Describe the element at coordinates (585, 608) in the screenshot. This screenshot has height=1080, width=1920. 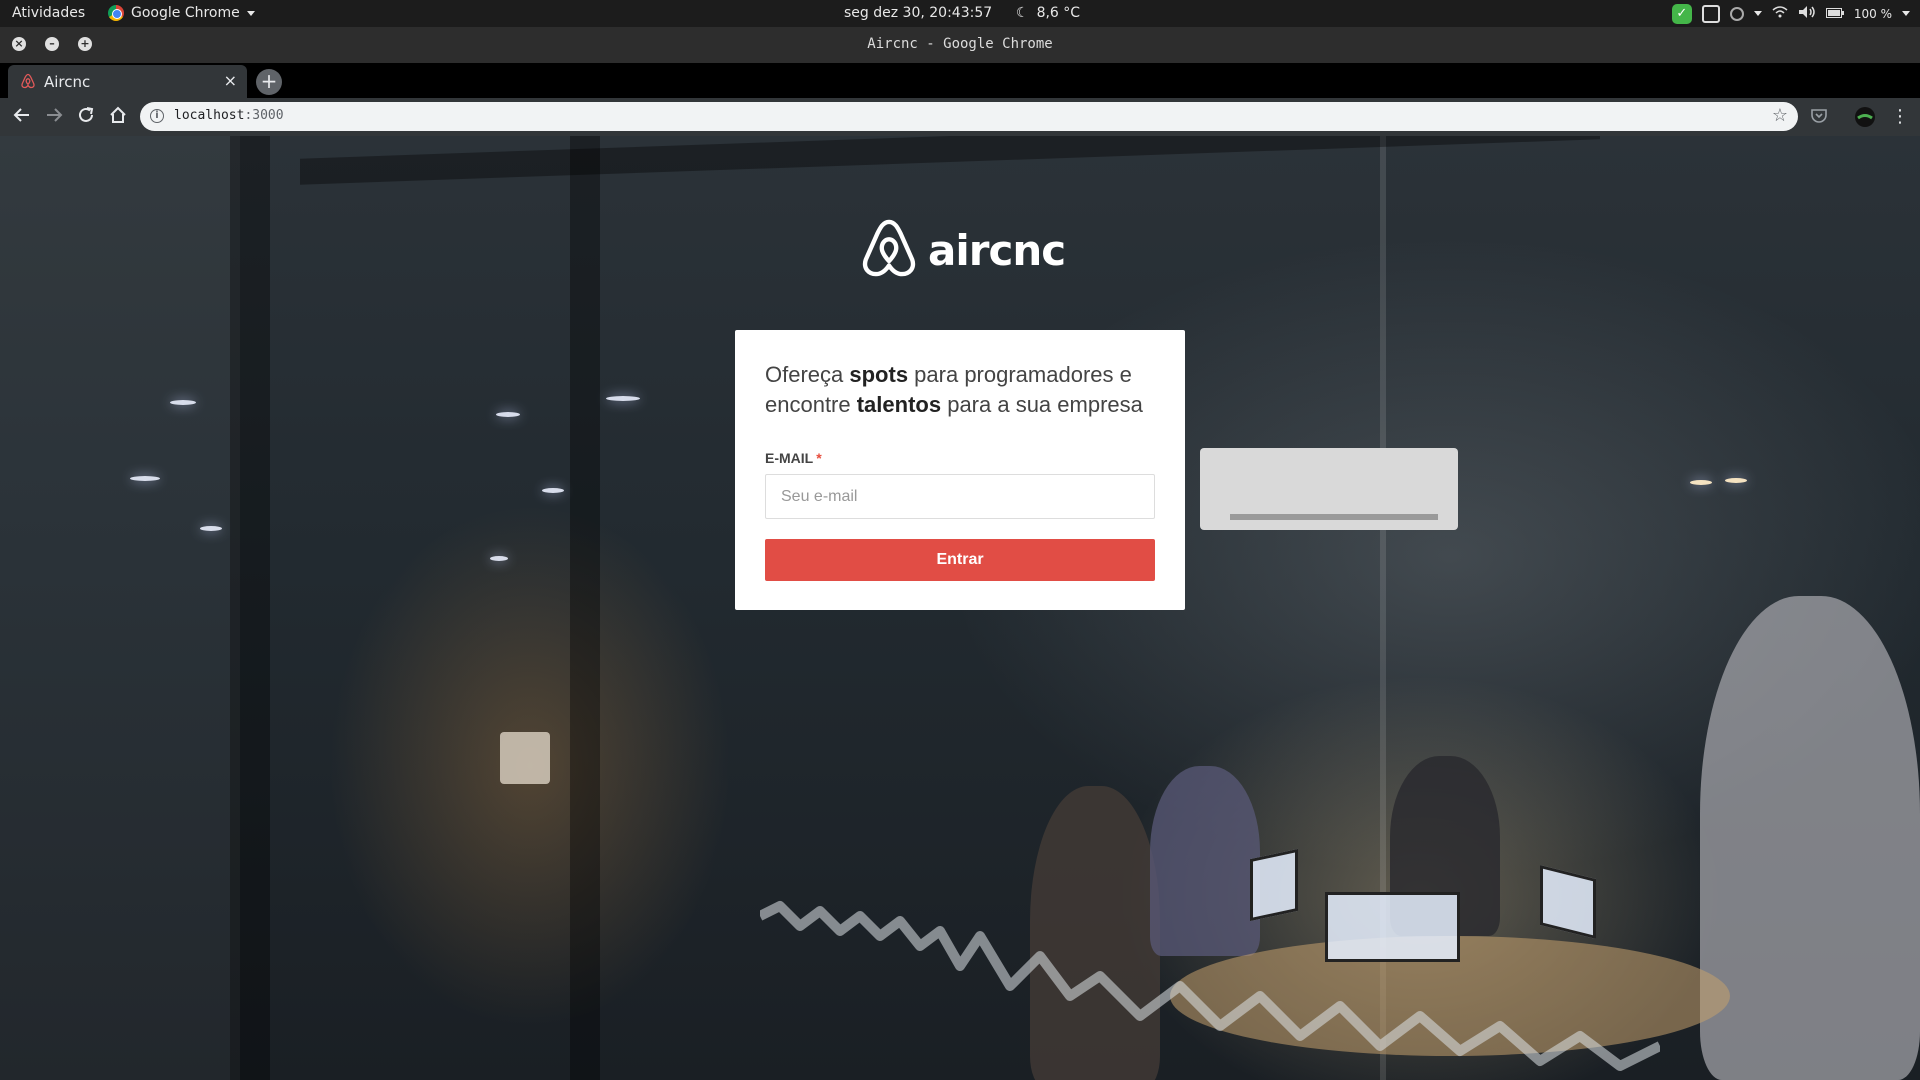
I see `pillar` at that location.